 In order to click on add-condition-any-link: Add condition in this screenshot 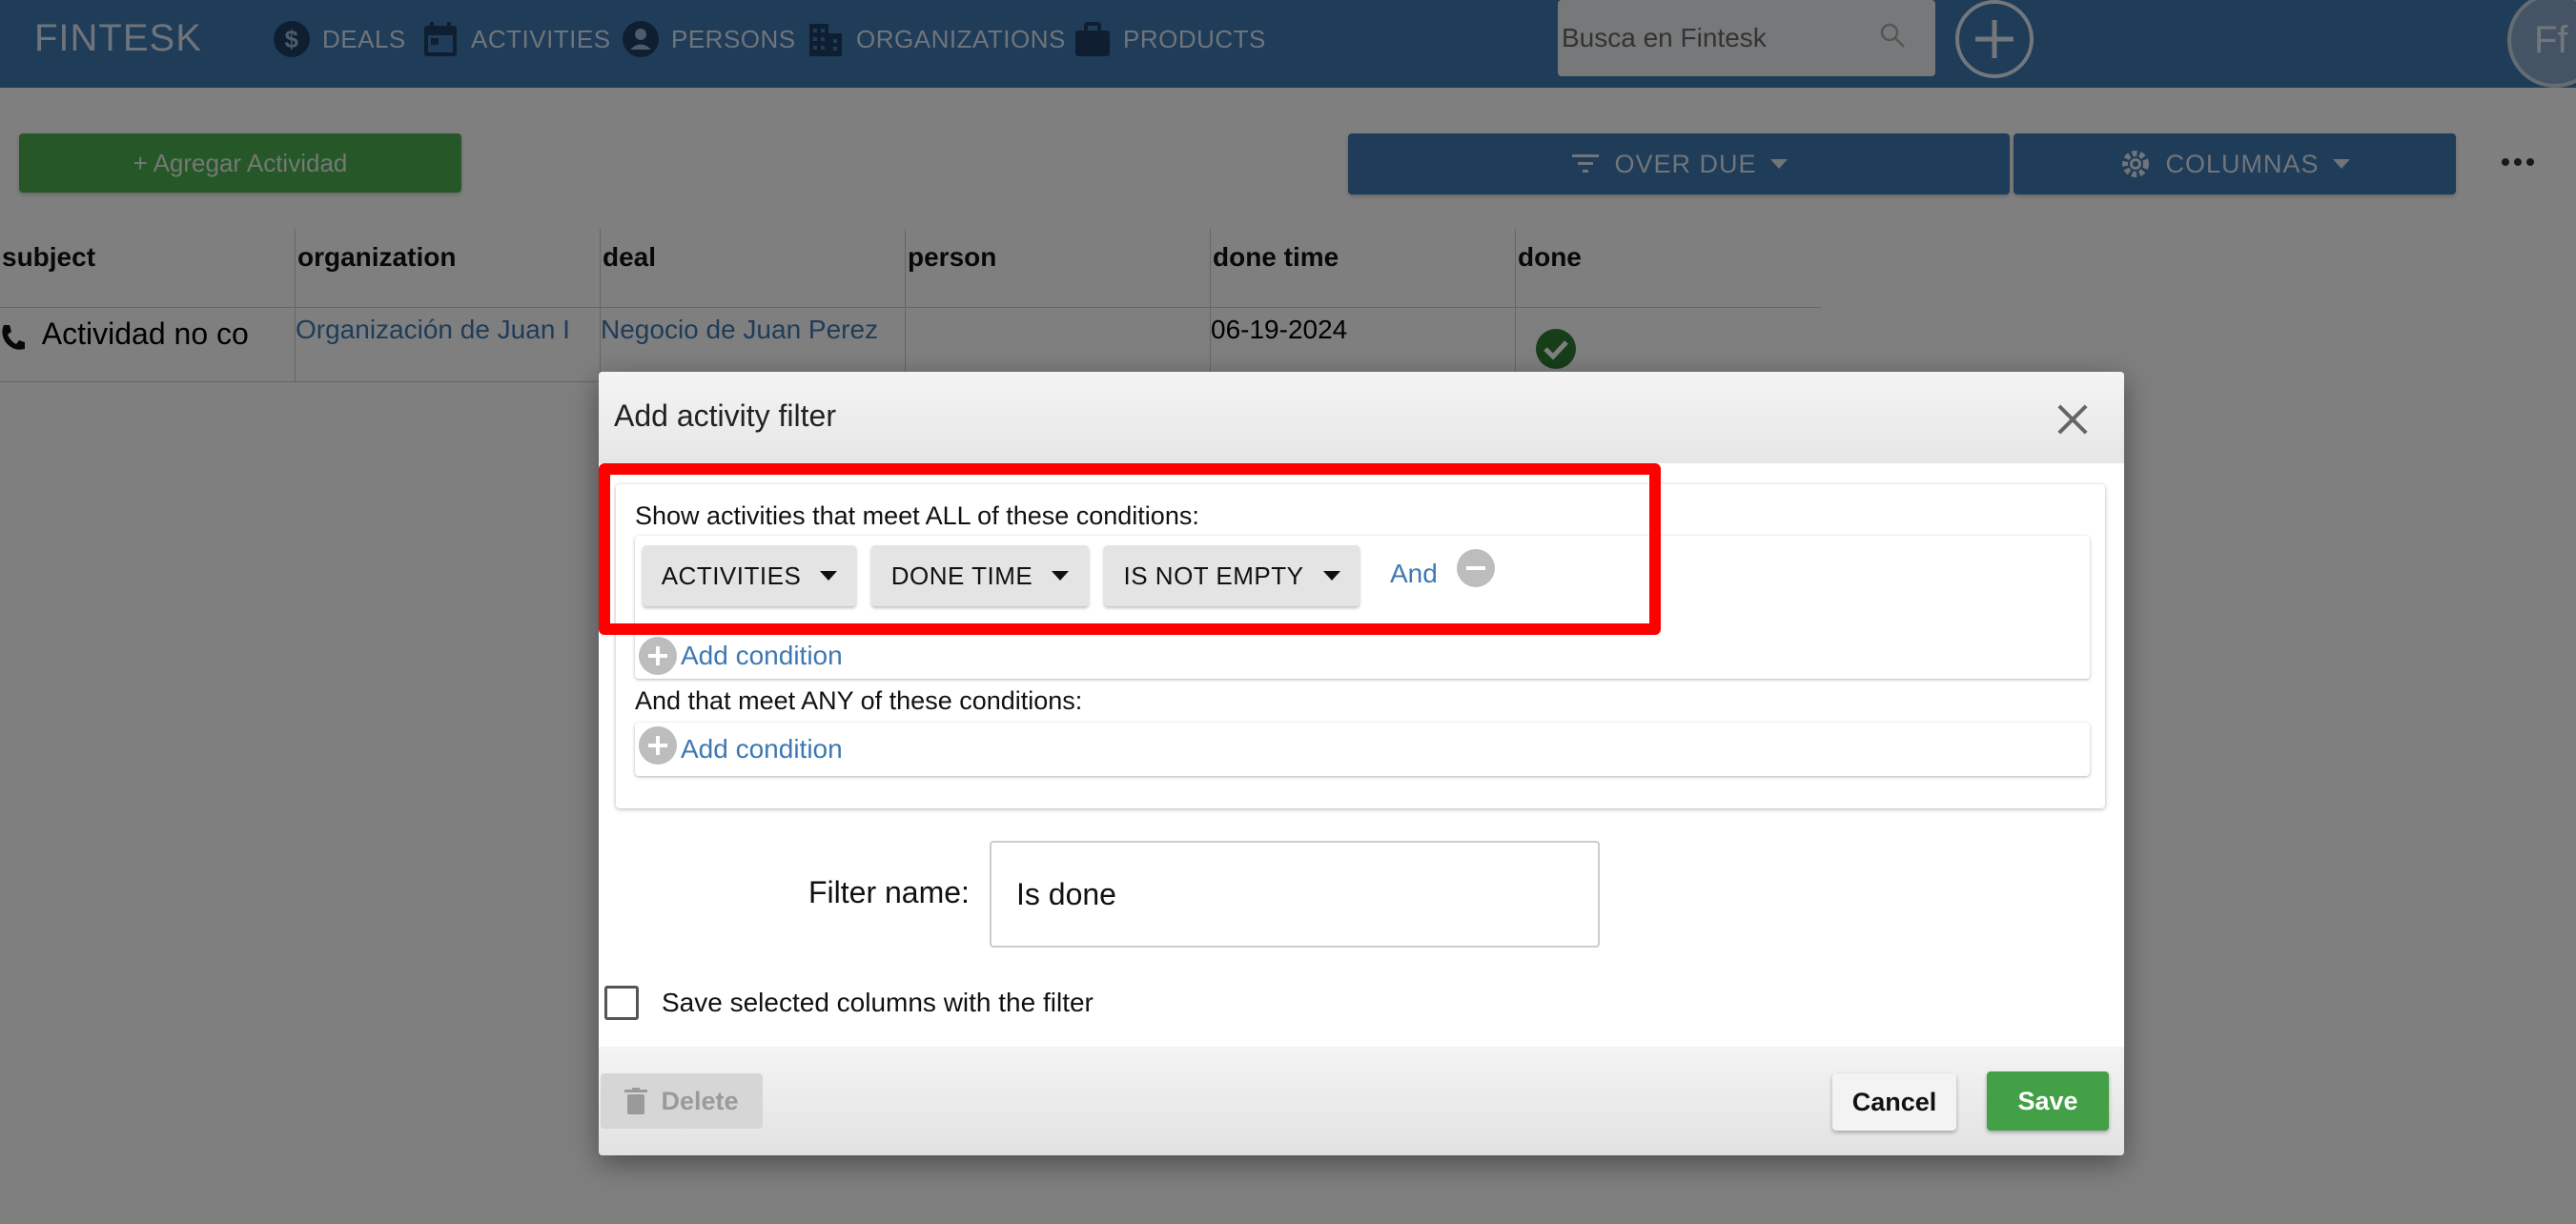, I will do `click(762, 749)`.